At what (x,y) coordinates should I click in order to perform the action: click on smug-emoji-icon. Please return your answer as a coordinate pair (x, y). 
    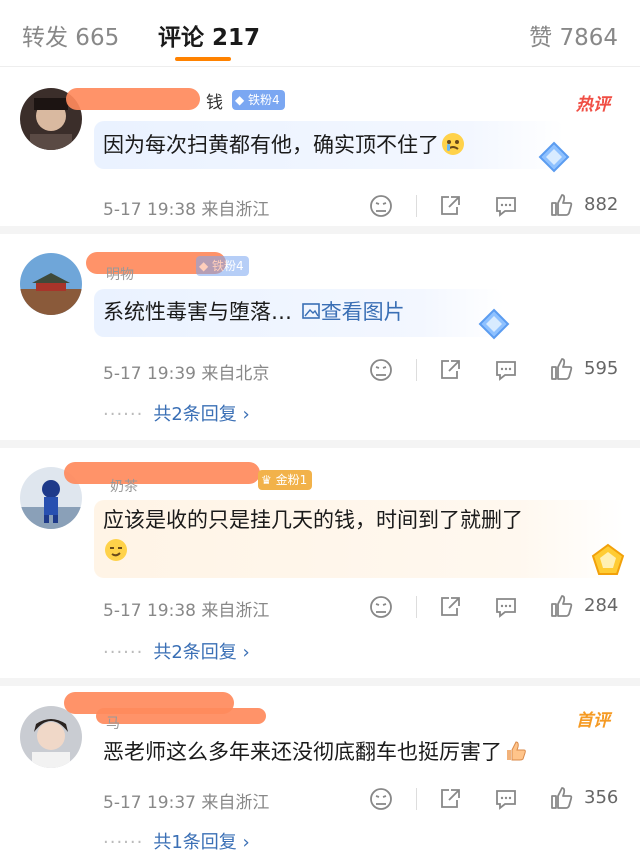
    Looking at the image, I should click on (116, 550).